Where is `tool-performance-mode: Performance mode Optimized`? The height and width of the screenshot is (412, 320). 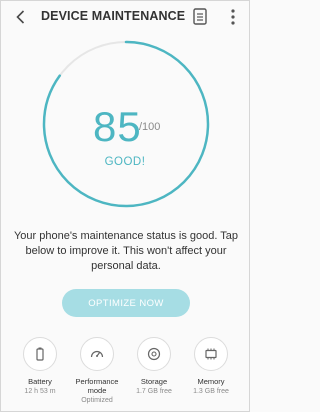
tool-performance-mode: Performance mode Optimized is located at coordinates (97, 370).